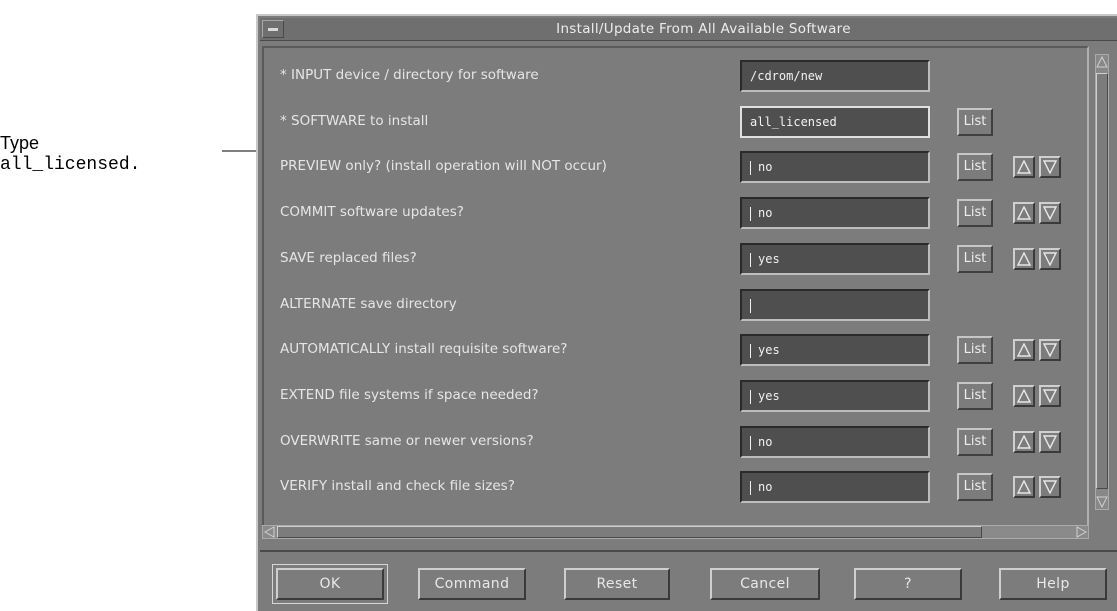 This screenshot has width=1117, height=611. What do you see at coordinates (70, 165) in the screenshot?
I see `callout-line-2: all_licensed.` at bounding box center [70, 165].